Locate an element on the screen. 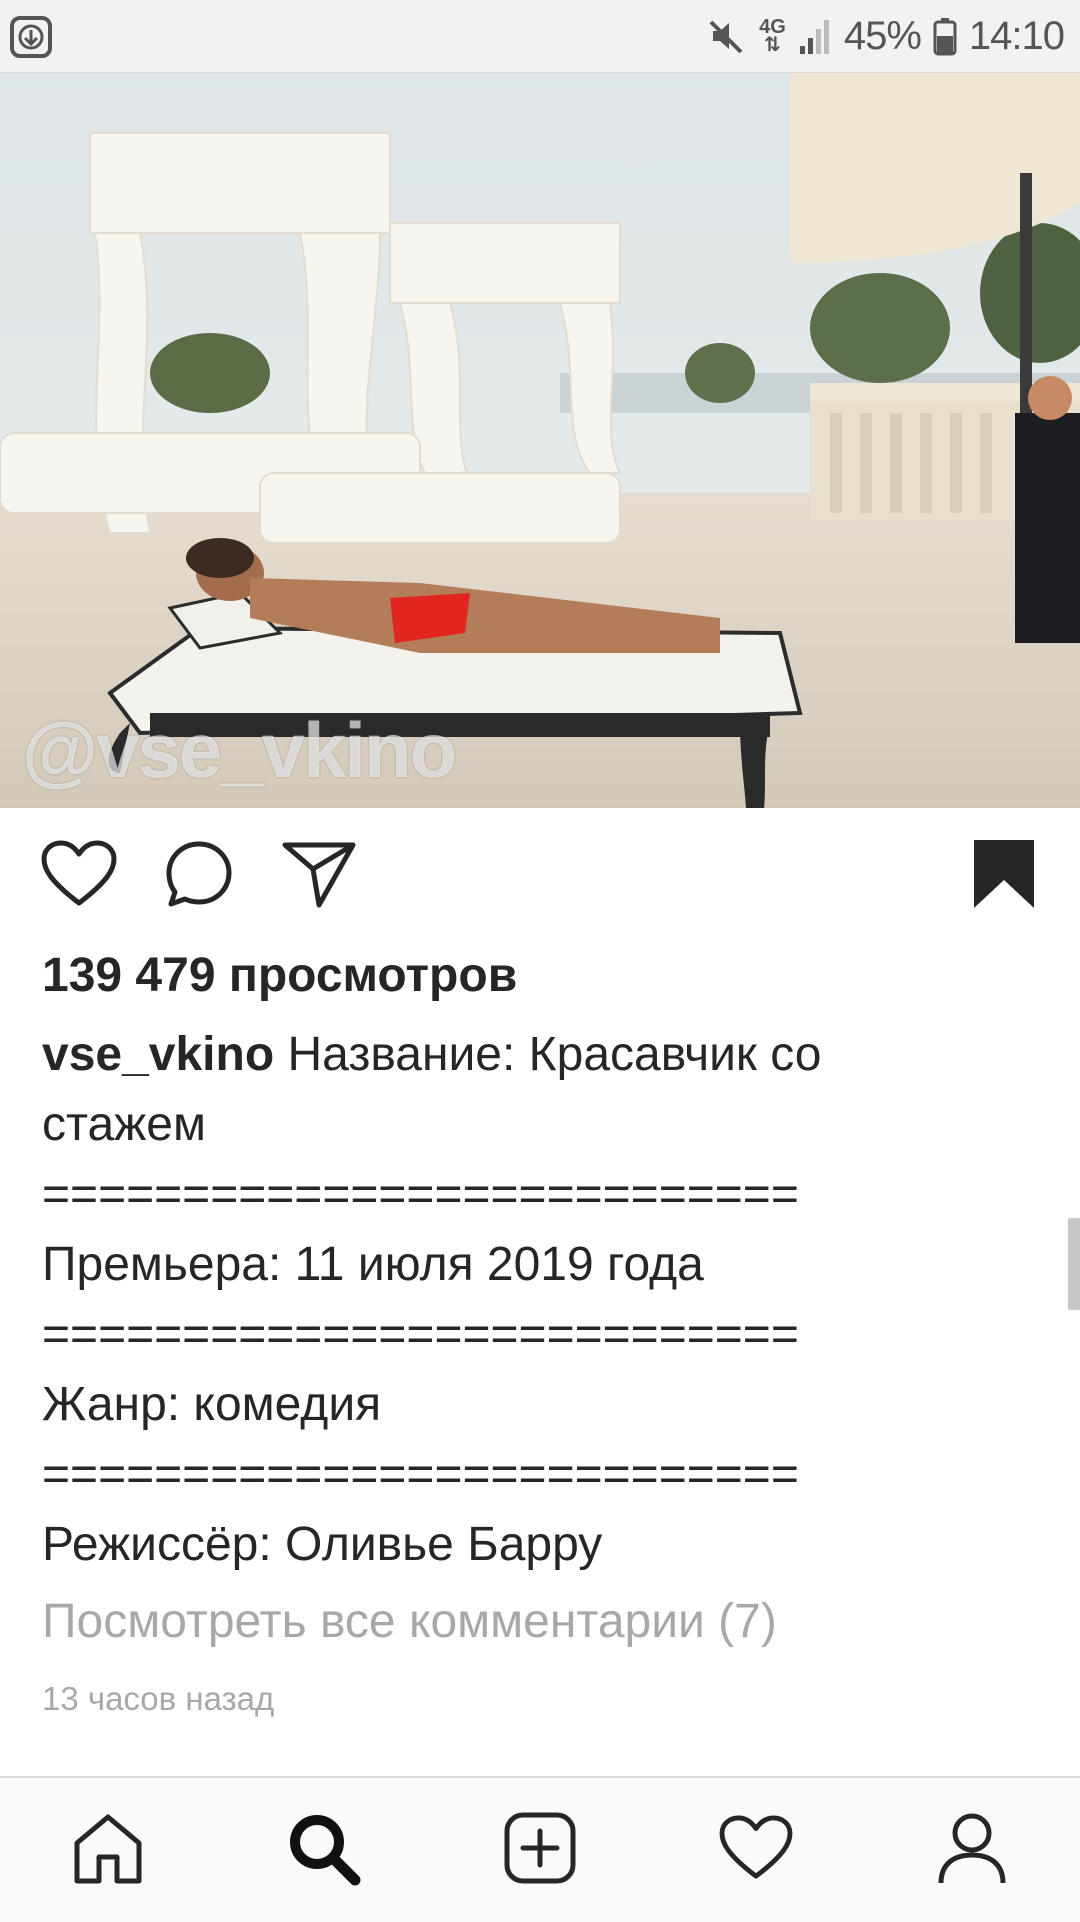  share-button is located at coordinates (319, 874).